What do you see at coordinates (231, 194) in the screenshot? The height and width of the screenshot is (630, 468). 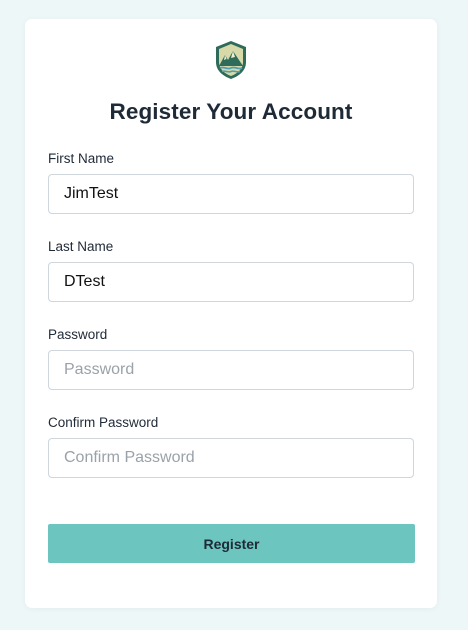 I see `first-name-field` at bounding box center [231, 194].